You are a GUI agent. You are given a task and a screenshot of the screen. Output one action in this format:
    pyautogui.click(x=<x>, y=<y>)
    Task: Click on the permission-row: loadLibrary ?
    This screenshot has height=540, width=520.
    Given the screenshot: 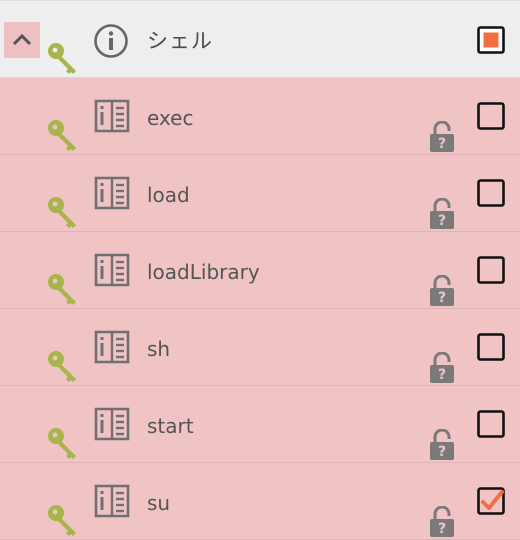 What is the action you would take?
    pyautogui.click(x=260, y=270)
    